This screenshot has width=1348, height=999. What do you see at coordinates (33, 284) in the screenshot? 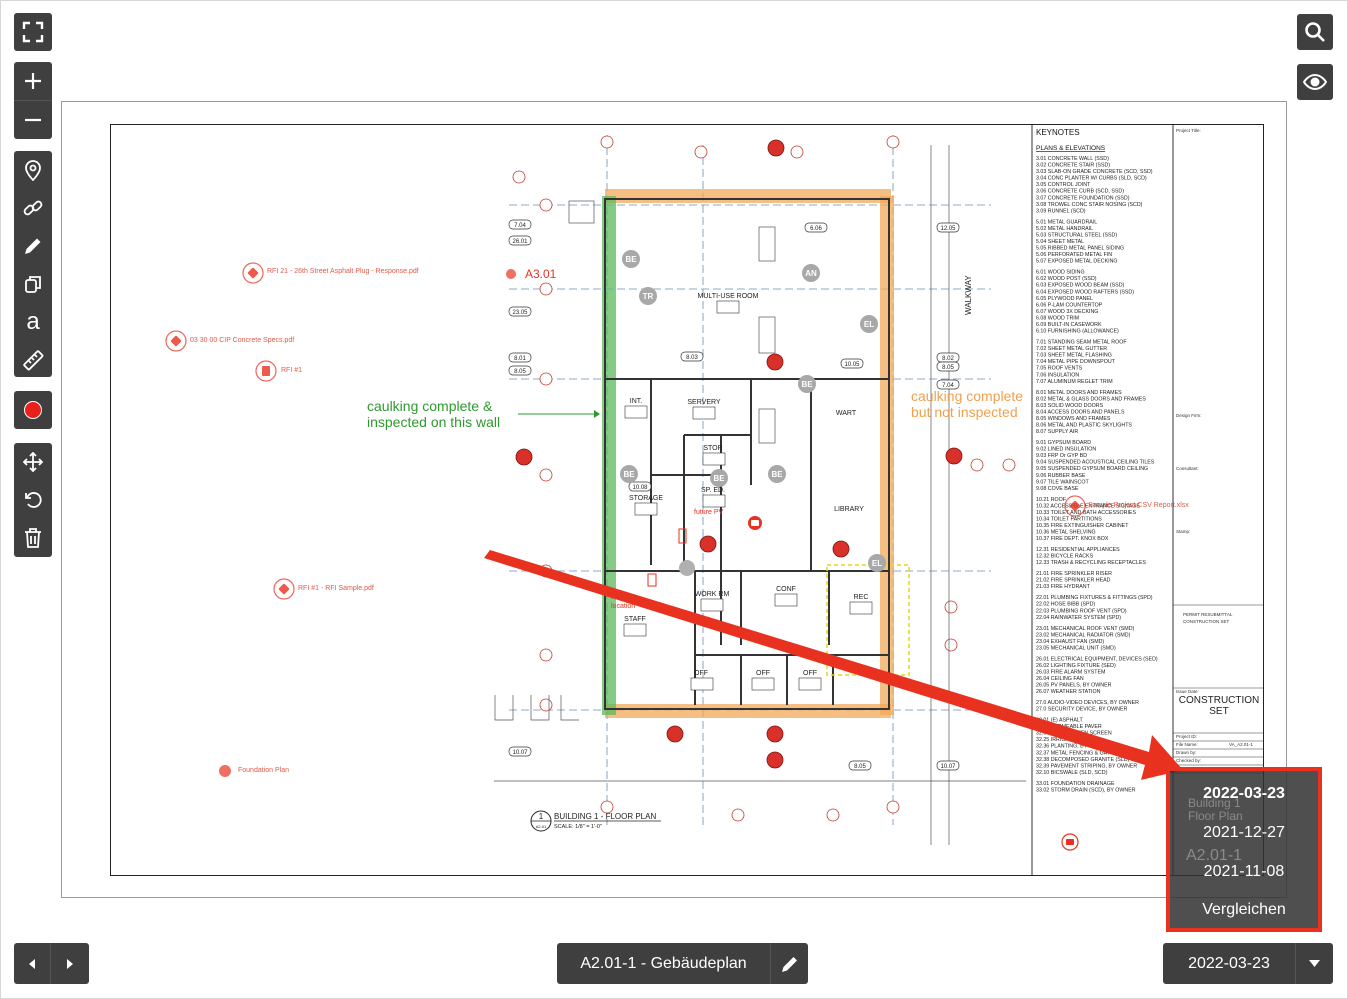
I see `copy-tool` at bounding box center [33, 284].